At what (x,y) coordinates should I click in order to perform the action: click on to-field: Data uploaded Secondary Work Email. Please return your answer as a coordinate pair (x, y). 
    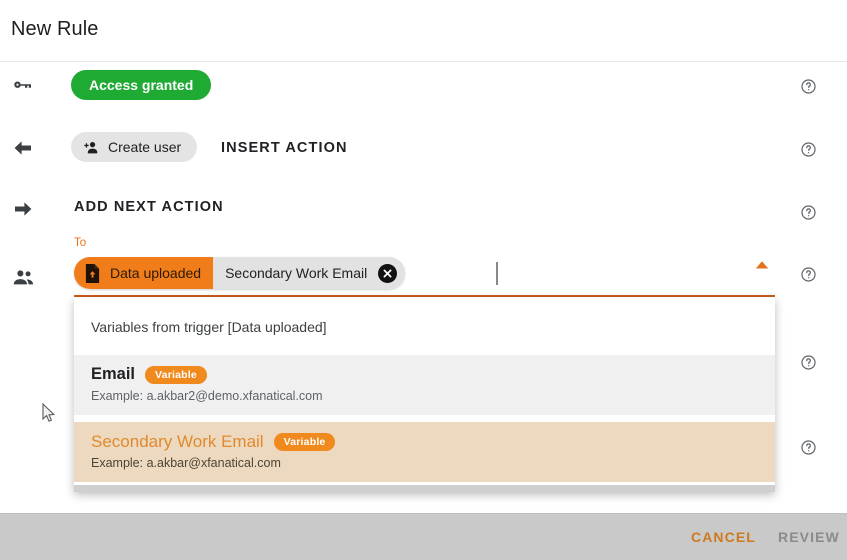
    Looking at the image, I should click on (424, 273).